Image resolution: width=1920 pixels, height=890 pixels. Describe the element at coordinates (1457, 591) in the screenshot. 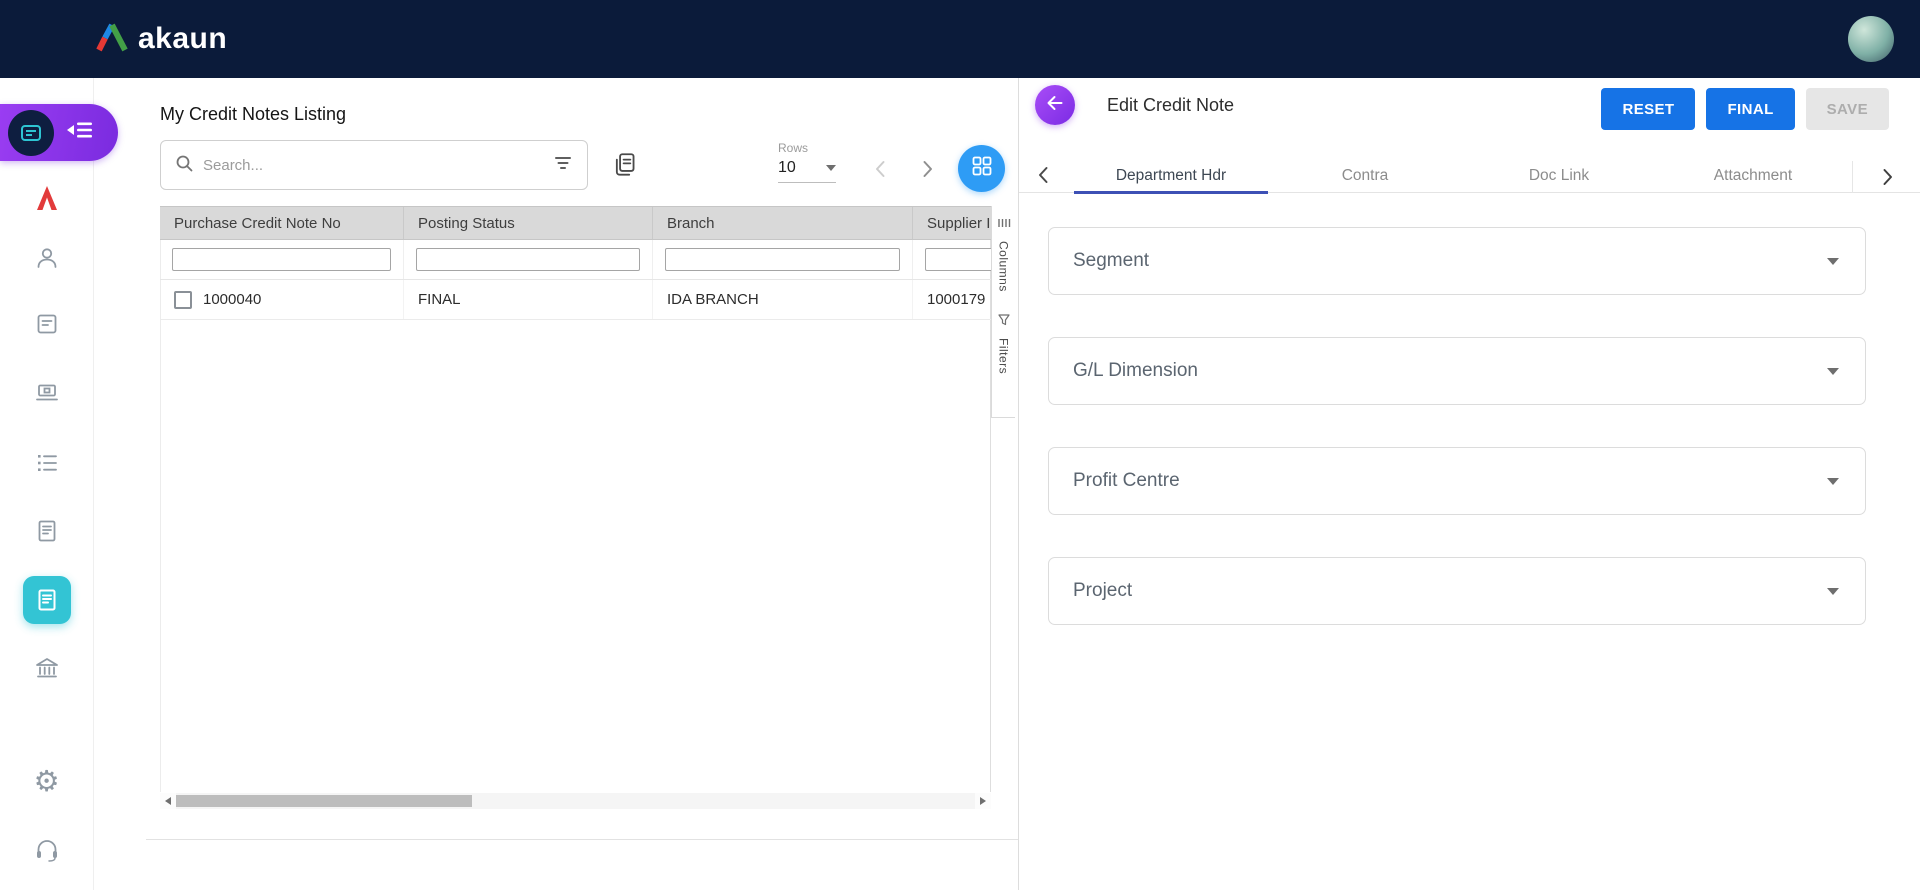

I see `project-dropdown: Project` at that location.